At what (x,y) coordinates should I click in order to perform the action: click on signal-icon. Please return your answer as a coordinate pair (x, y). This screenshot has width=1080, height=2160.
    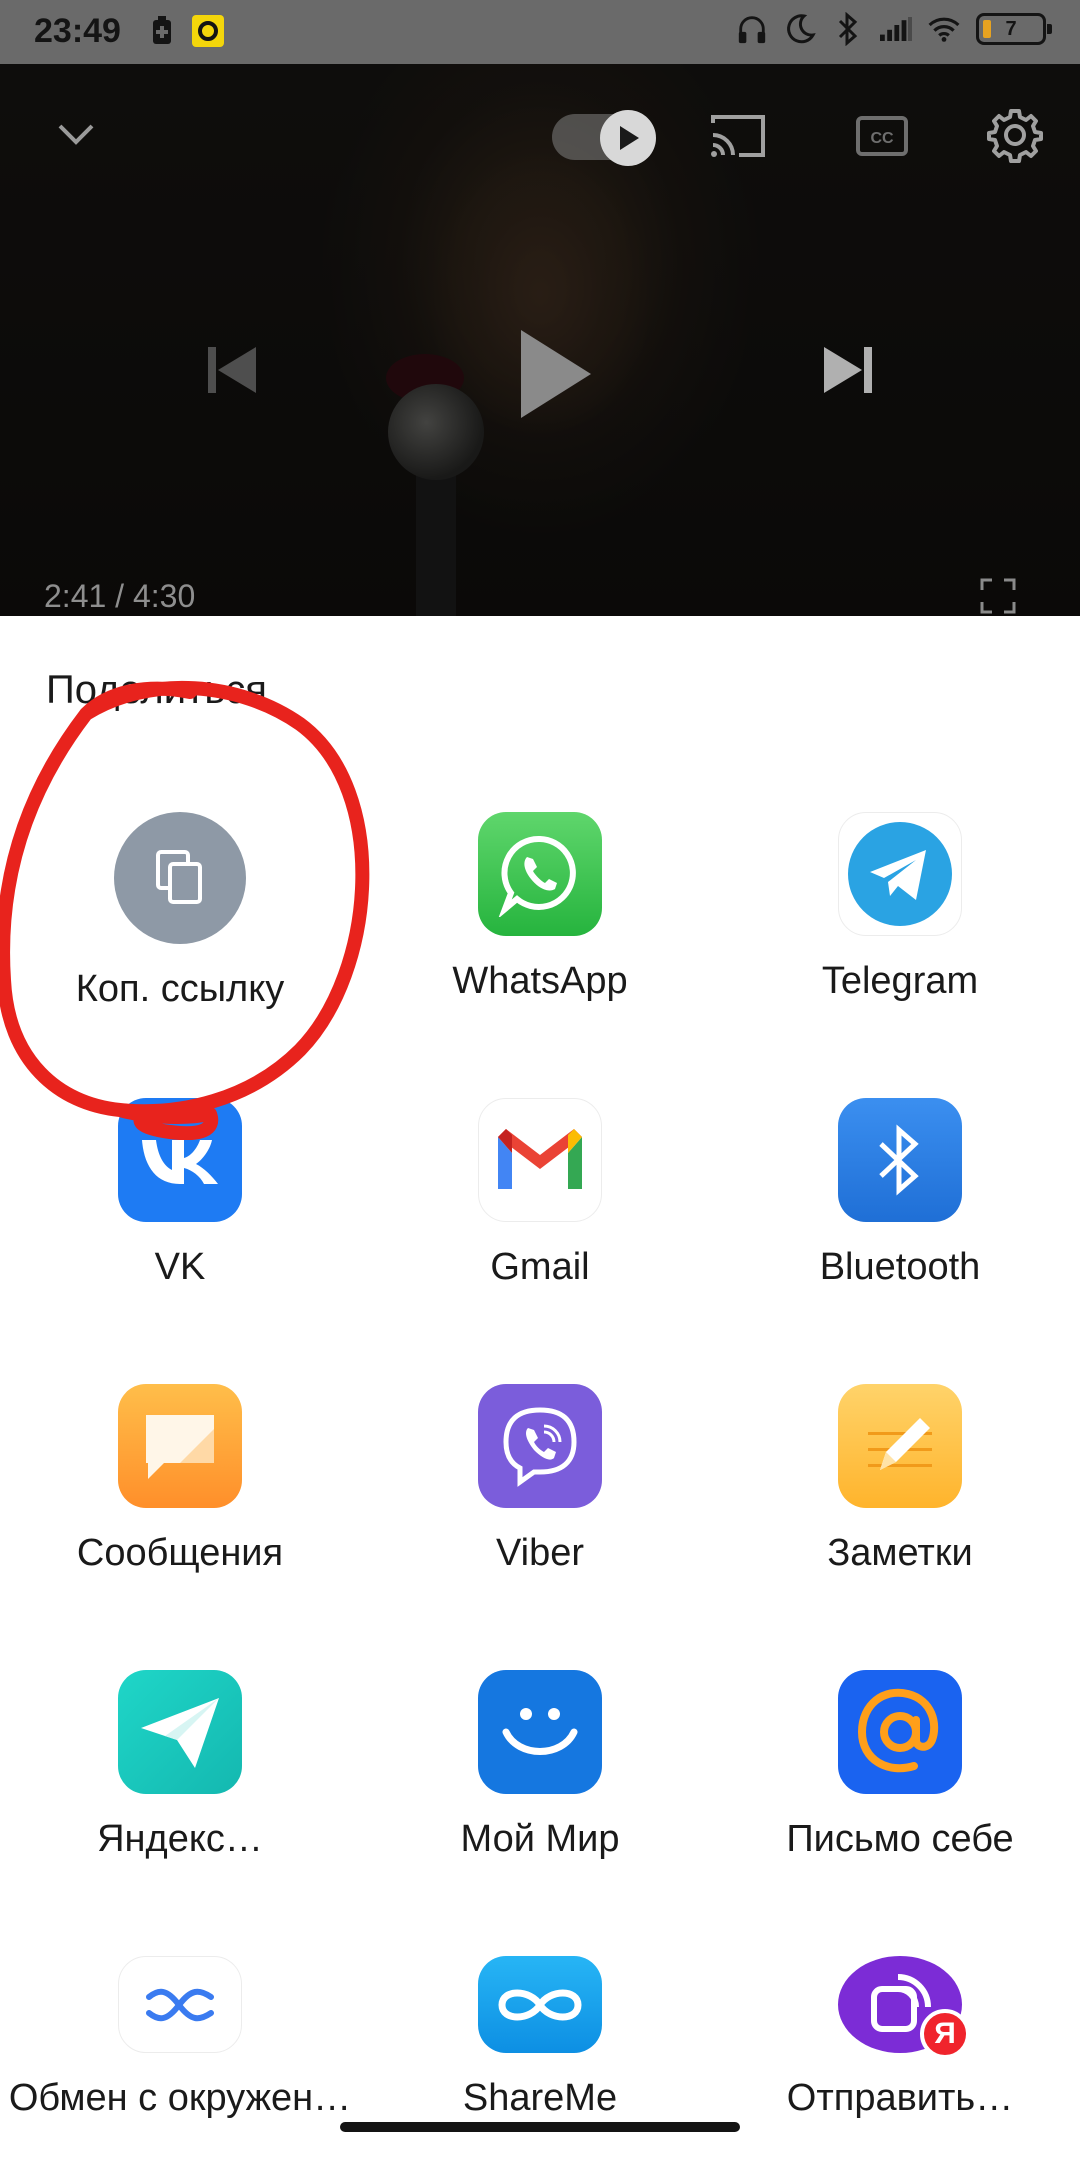
    Looking at the image, I should click on (896, 29).